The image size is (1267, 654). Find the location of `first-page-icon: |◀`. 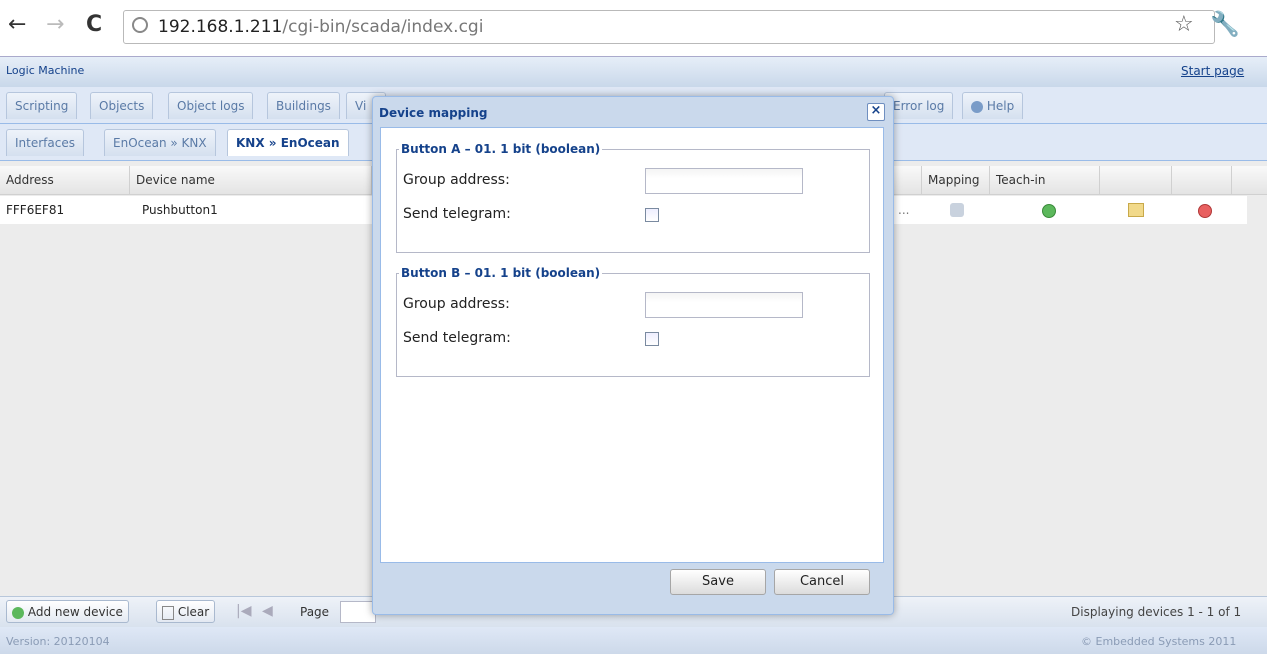

first-page-icon: |◀ is located at coordinates (243, 611).